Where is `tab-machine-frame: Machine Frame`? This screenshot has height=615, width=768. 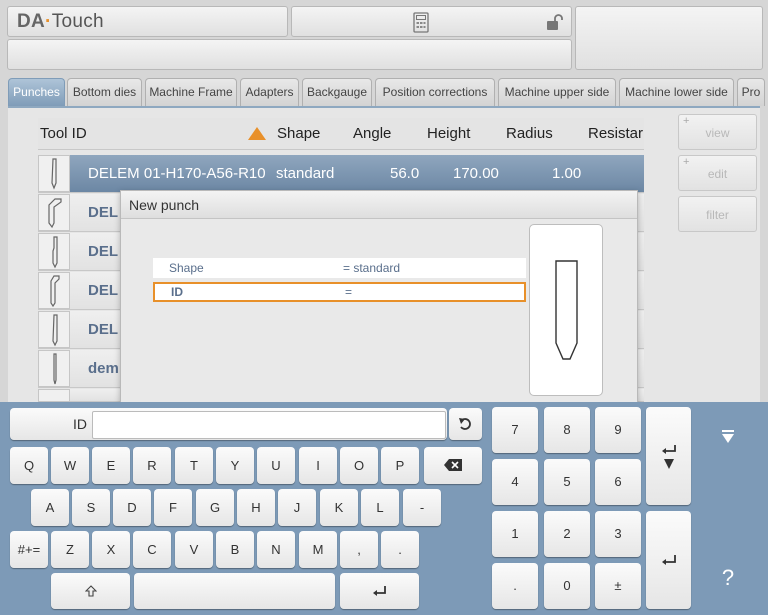 tab-machine-frame: Machine Frame is located at coordinates (191, 92).